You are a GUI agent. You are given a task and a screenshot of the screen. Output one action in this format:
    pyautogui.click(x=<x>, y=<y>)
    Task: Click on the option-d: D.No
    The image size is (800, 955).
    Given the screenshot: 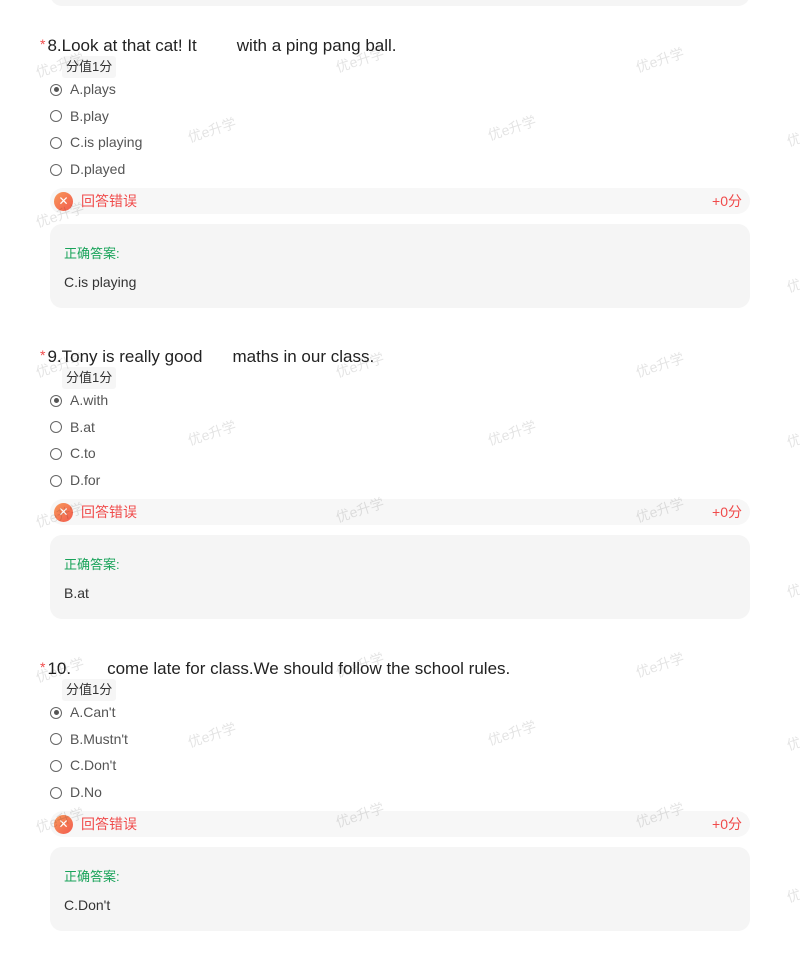 What is the action you would take?
    pyautogui.click(x=89, y=792)
    